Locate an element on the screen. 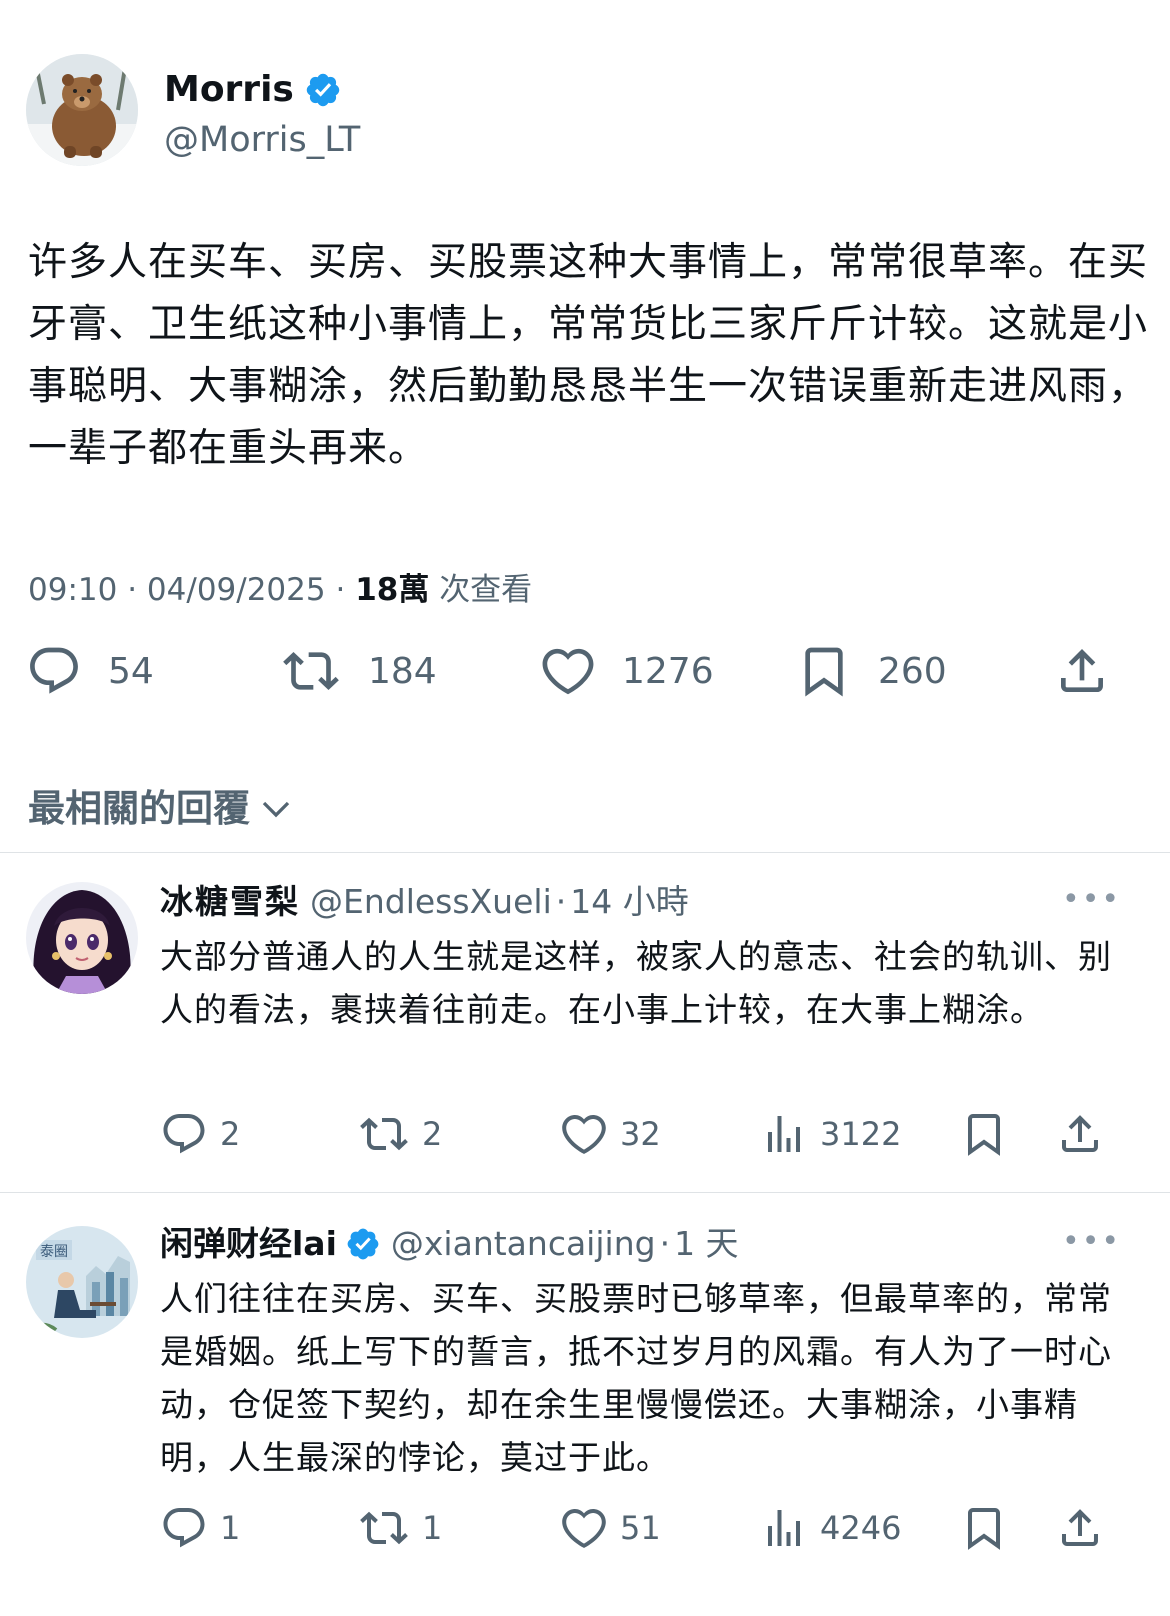  reply-avatar: 泰圈 is located at coordinates (82, 1282).